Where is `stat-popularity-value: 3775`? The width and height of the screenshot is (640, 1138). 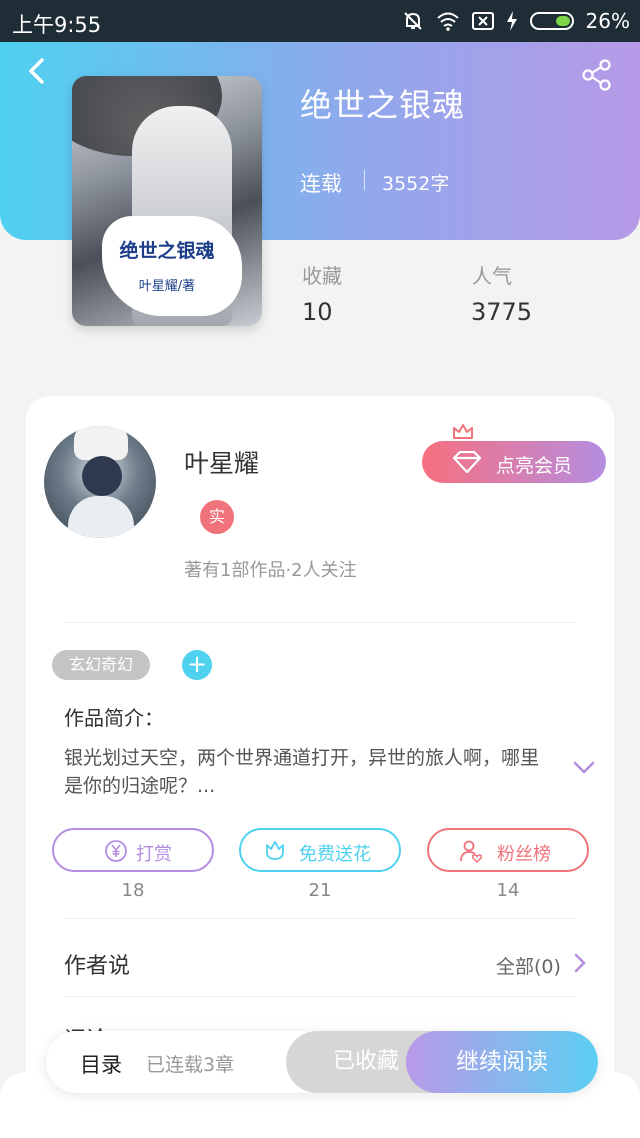 stat-popularity-value: 3775 is located at coordinates (502, 312).